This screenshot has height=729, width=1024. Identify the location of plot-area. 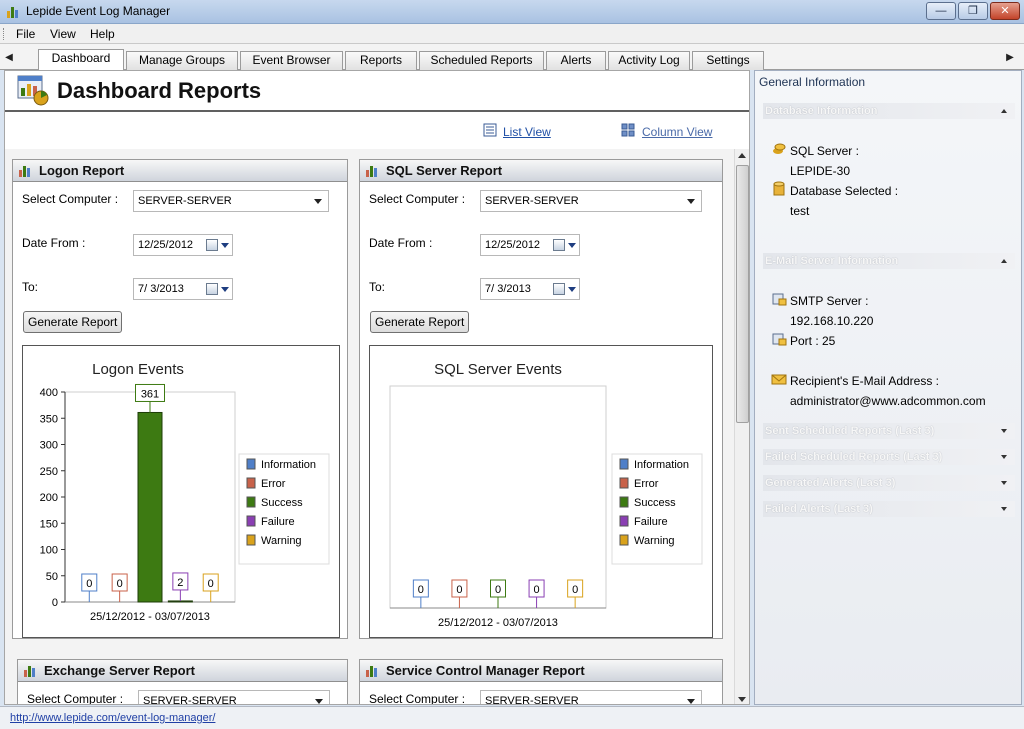
(498, 497).